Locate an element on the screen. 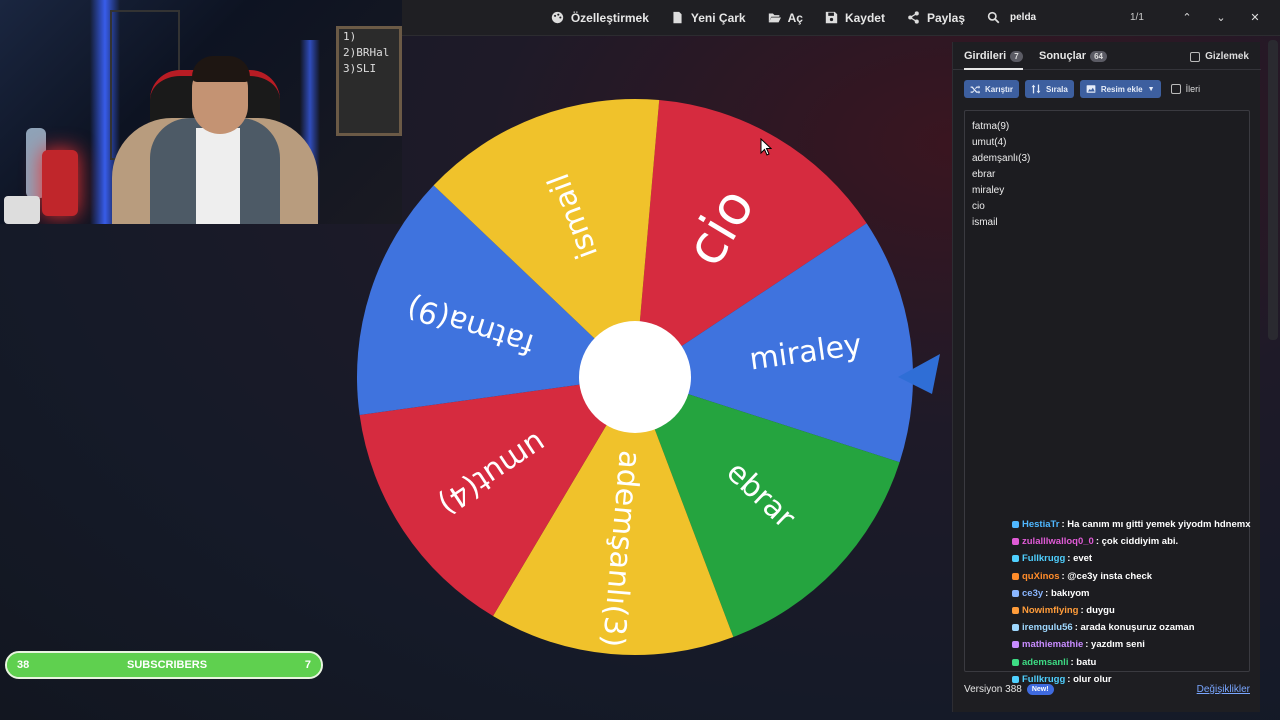 The width and height of the screenshot is (1280, 720). open-button: Aç is located at coordinates (785, 18).